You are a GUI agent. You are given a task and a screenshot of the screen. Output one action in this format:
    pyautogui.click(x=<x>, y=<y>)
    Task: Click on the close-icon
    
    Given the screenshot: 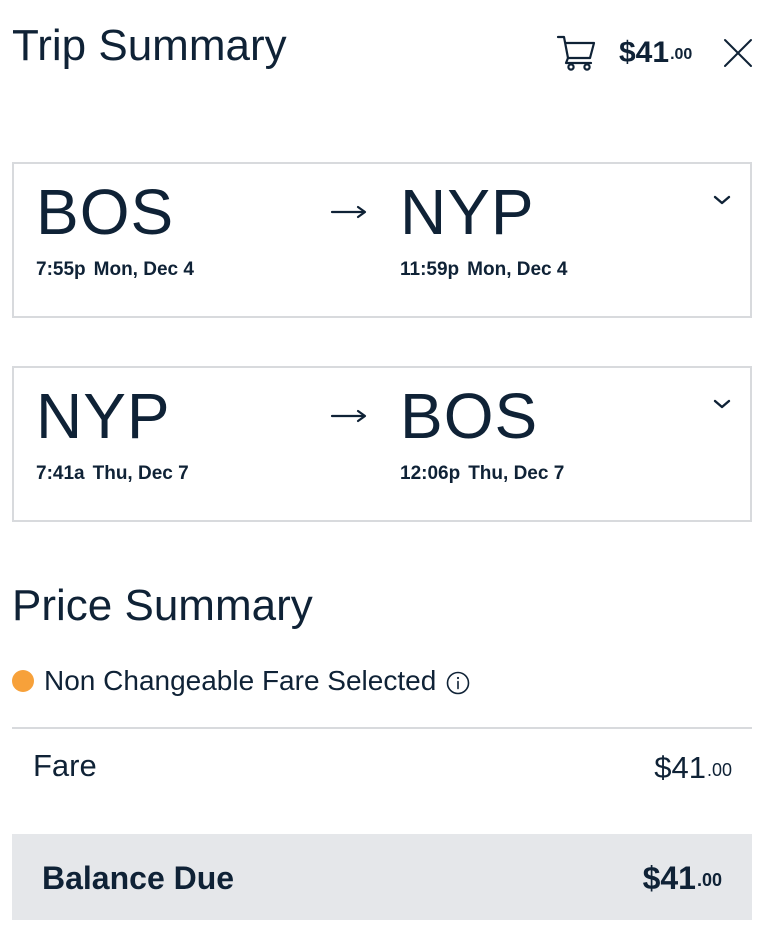 What is the action you would take?
    pyautogui.click(x=738, y=53)
    